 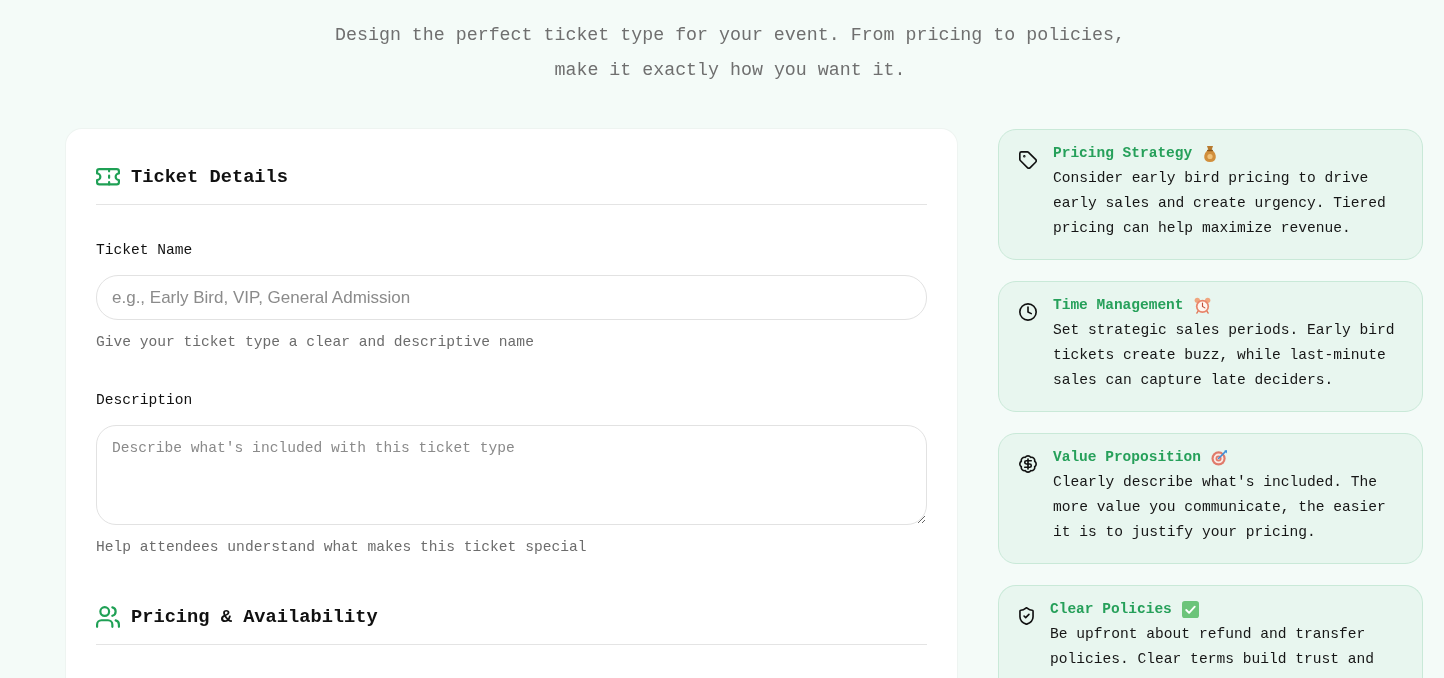 I want to click on text-area: Describe what's included with this ticket type, so click(x=511, y=475).